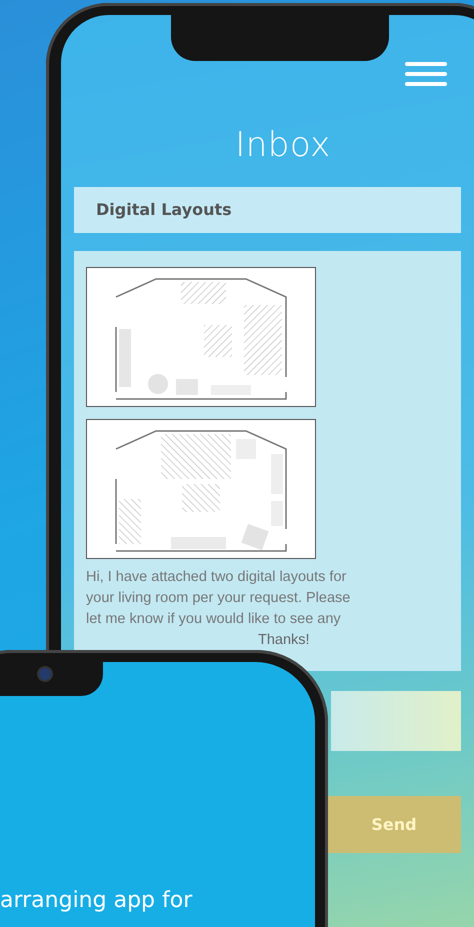  I want to click on message-line: Hi, I have attached two digital layouts for, so click(217, 577).